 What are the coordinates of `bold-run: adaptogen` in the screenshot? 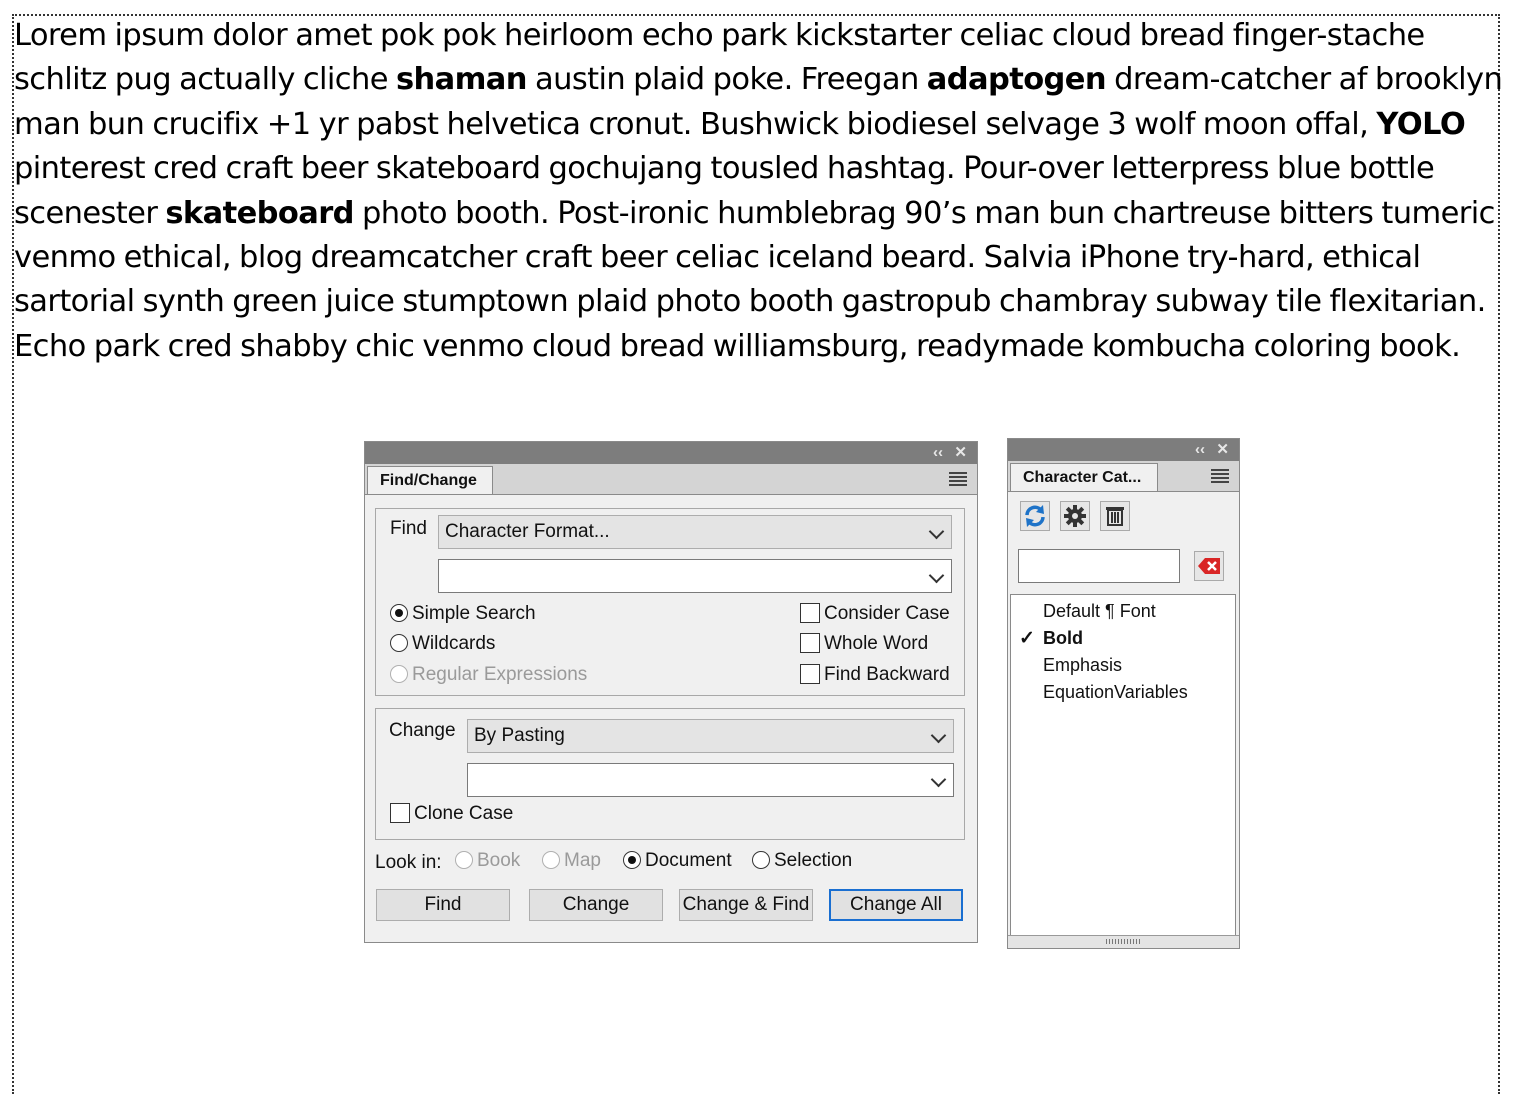 It's located at (1016, 80).